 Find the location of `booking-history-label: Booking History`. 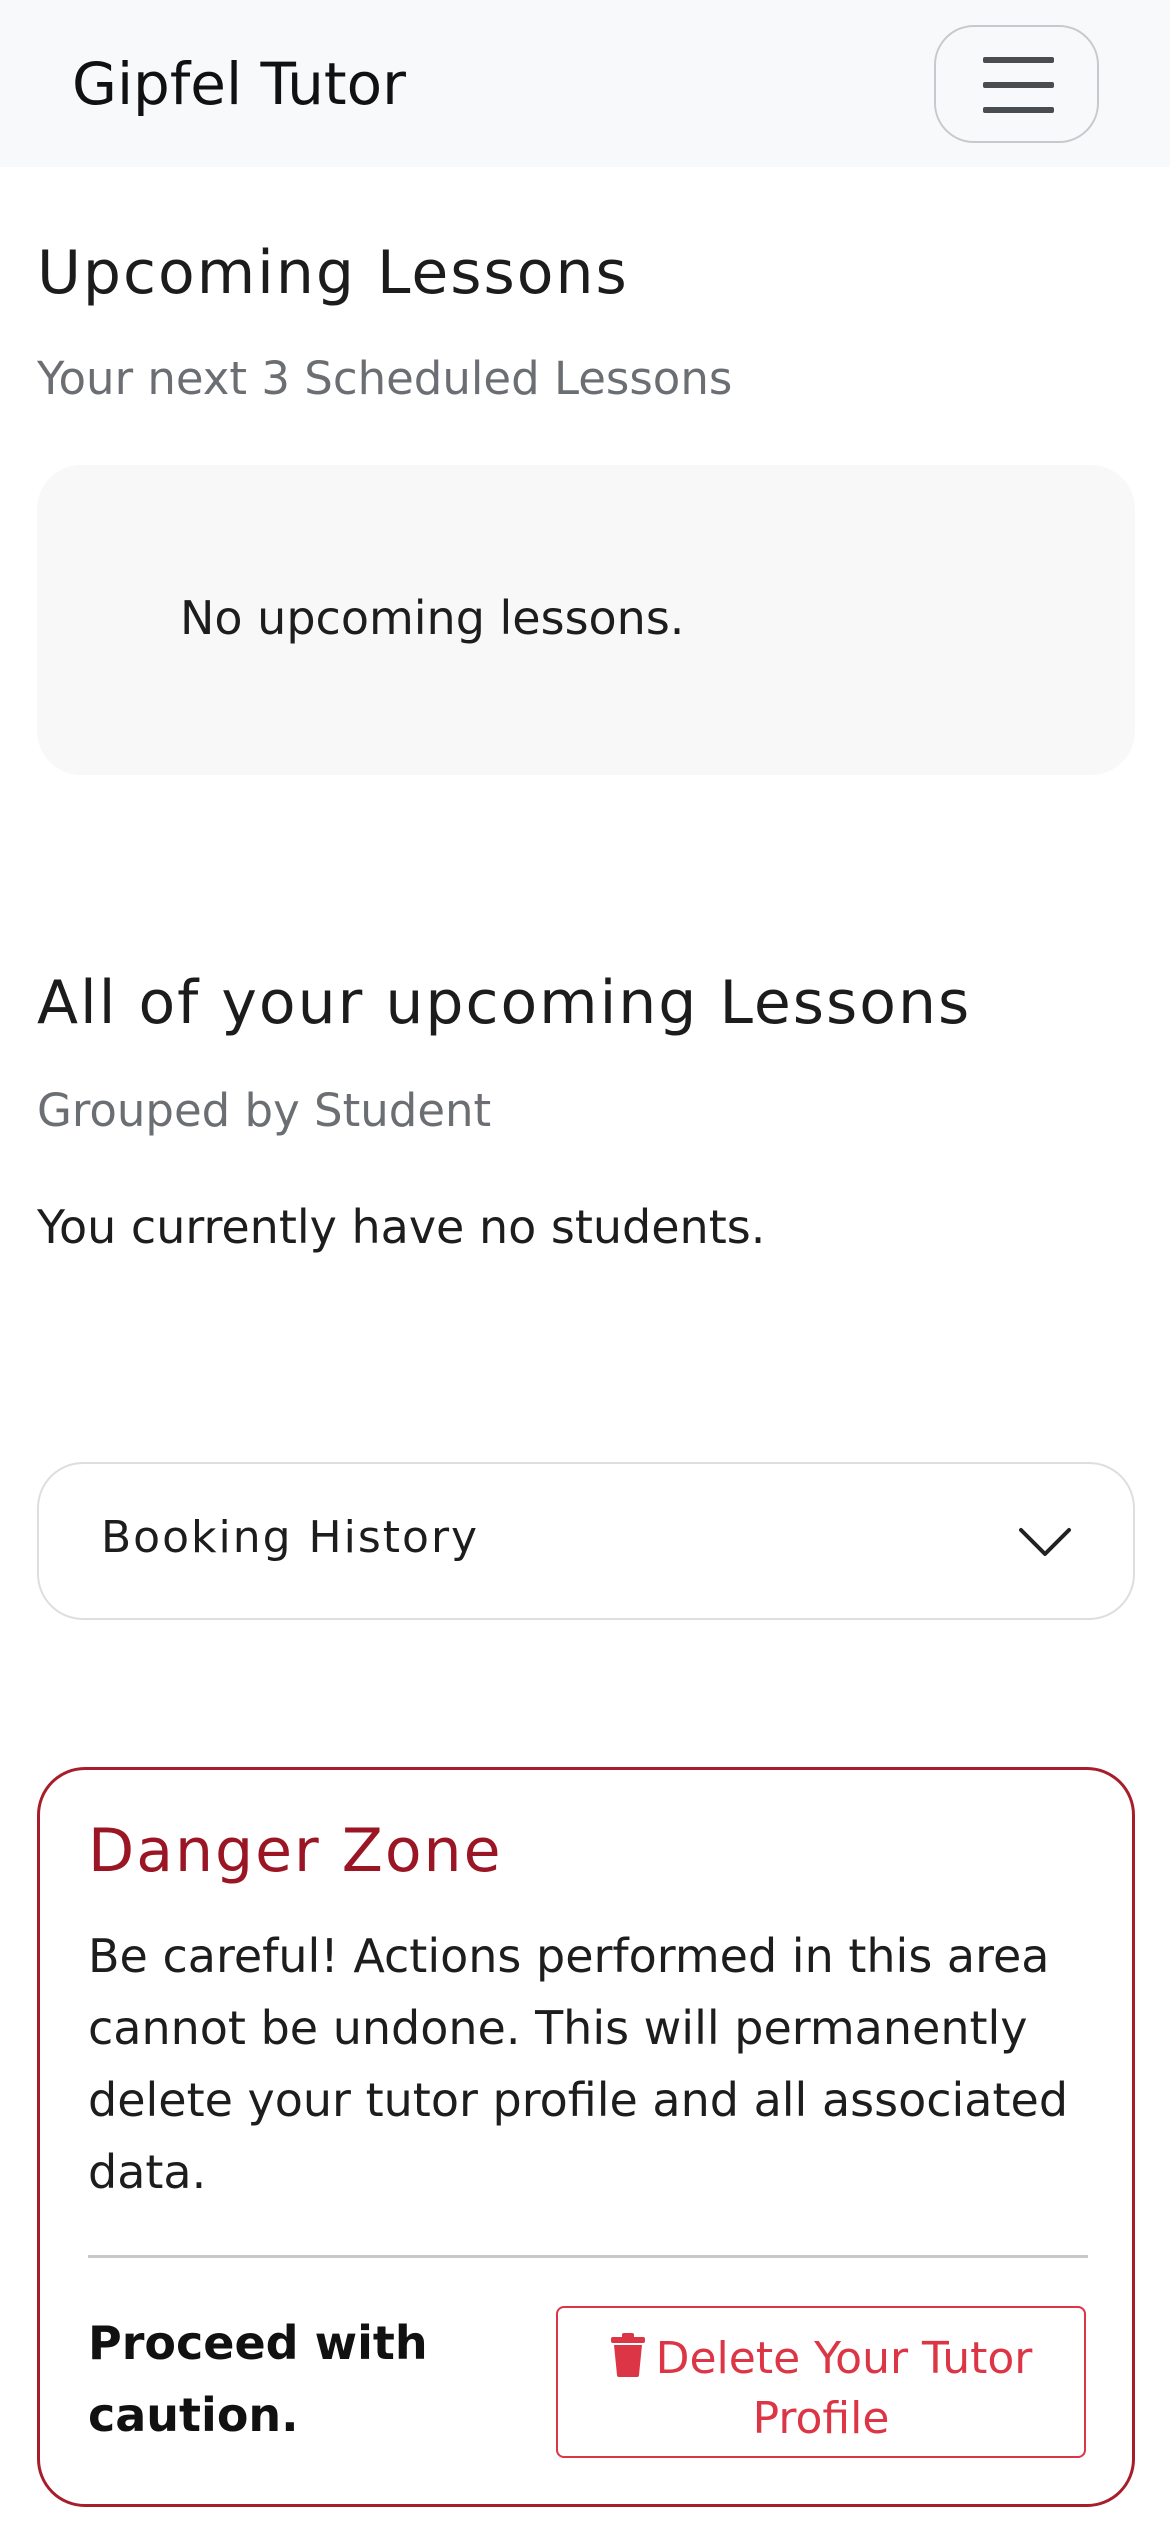

booking-history-label: Booking History is located at coordinates (290, 1537).